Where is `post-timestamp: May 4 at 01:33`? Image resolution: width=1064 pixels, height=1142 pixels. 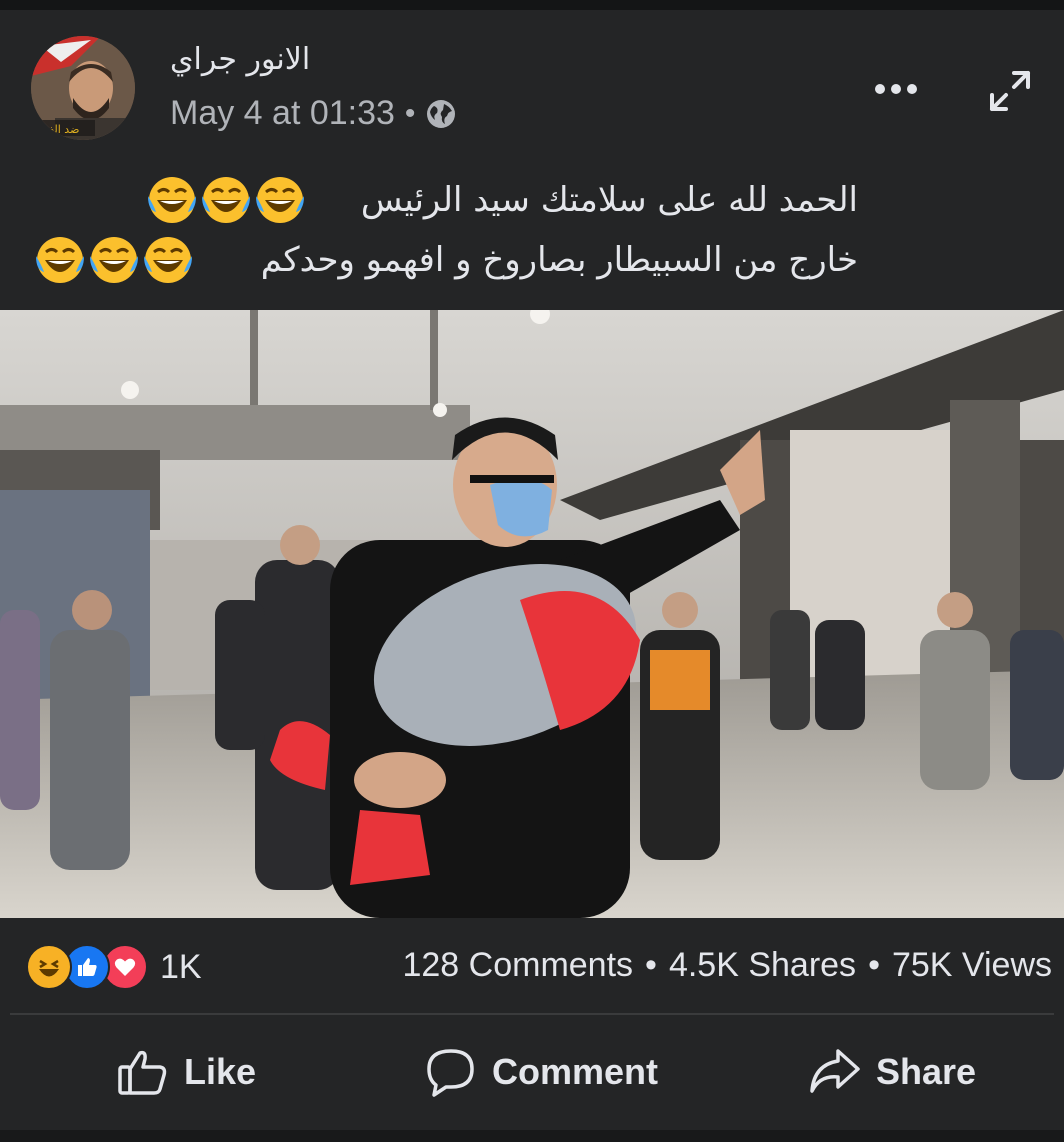 post-timestamp: May 4 at 01:33 is located at coordinates (282, 113).